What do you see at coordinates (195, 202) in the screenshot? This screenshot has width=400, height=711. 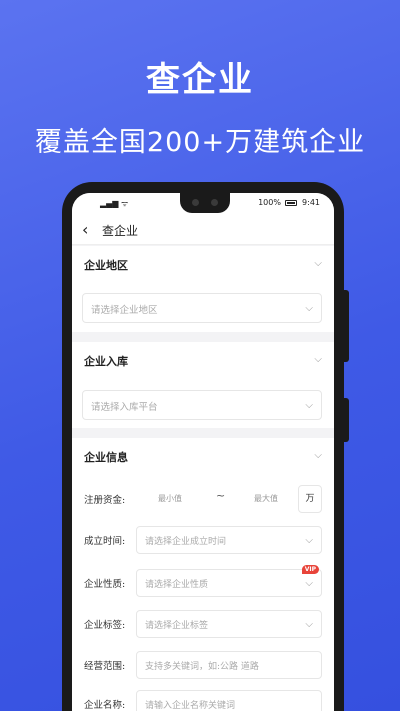 I see `camera-icon` at bounding box center [195, 202].